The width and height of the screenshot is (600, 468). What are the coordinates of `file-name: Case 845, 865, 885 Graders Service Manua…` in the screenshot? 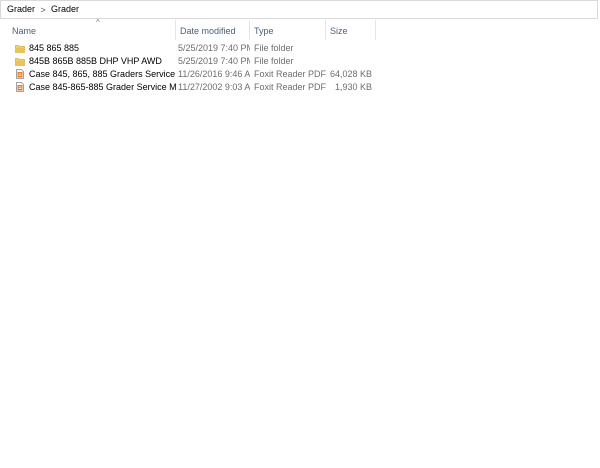 It's located at (103, 74).